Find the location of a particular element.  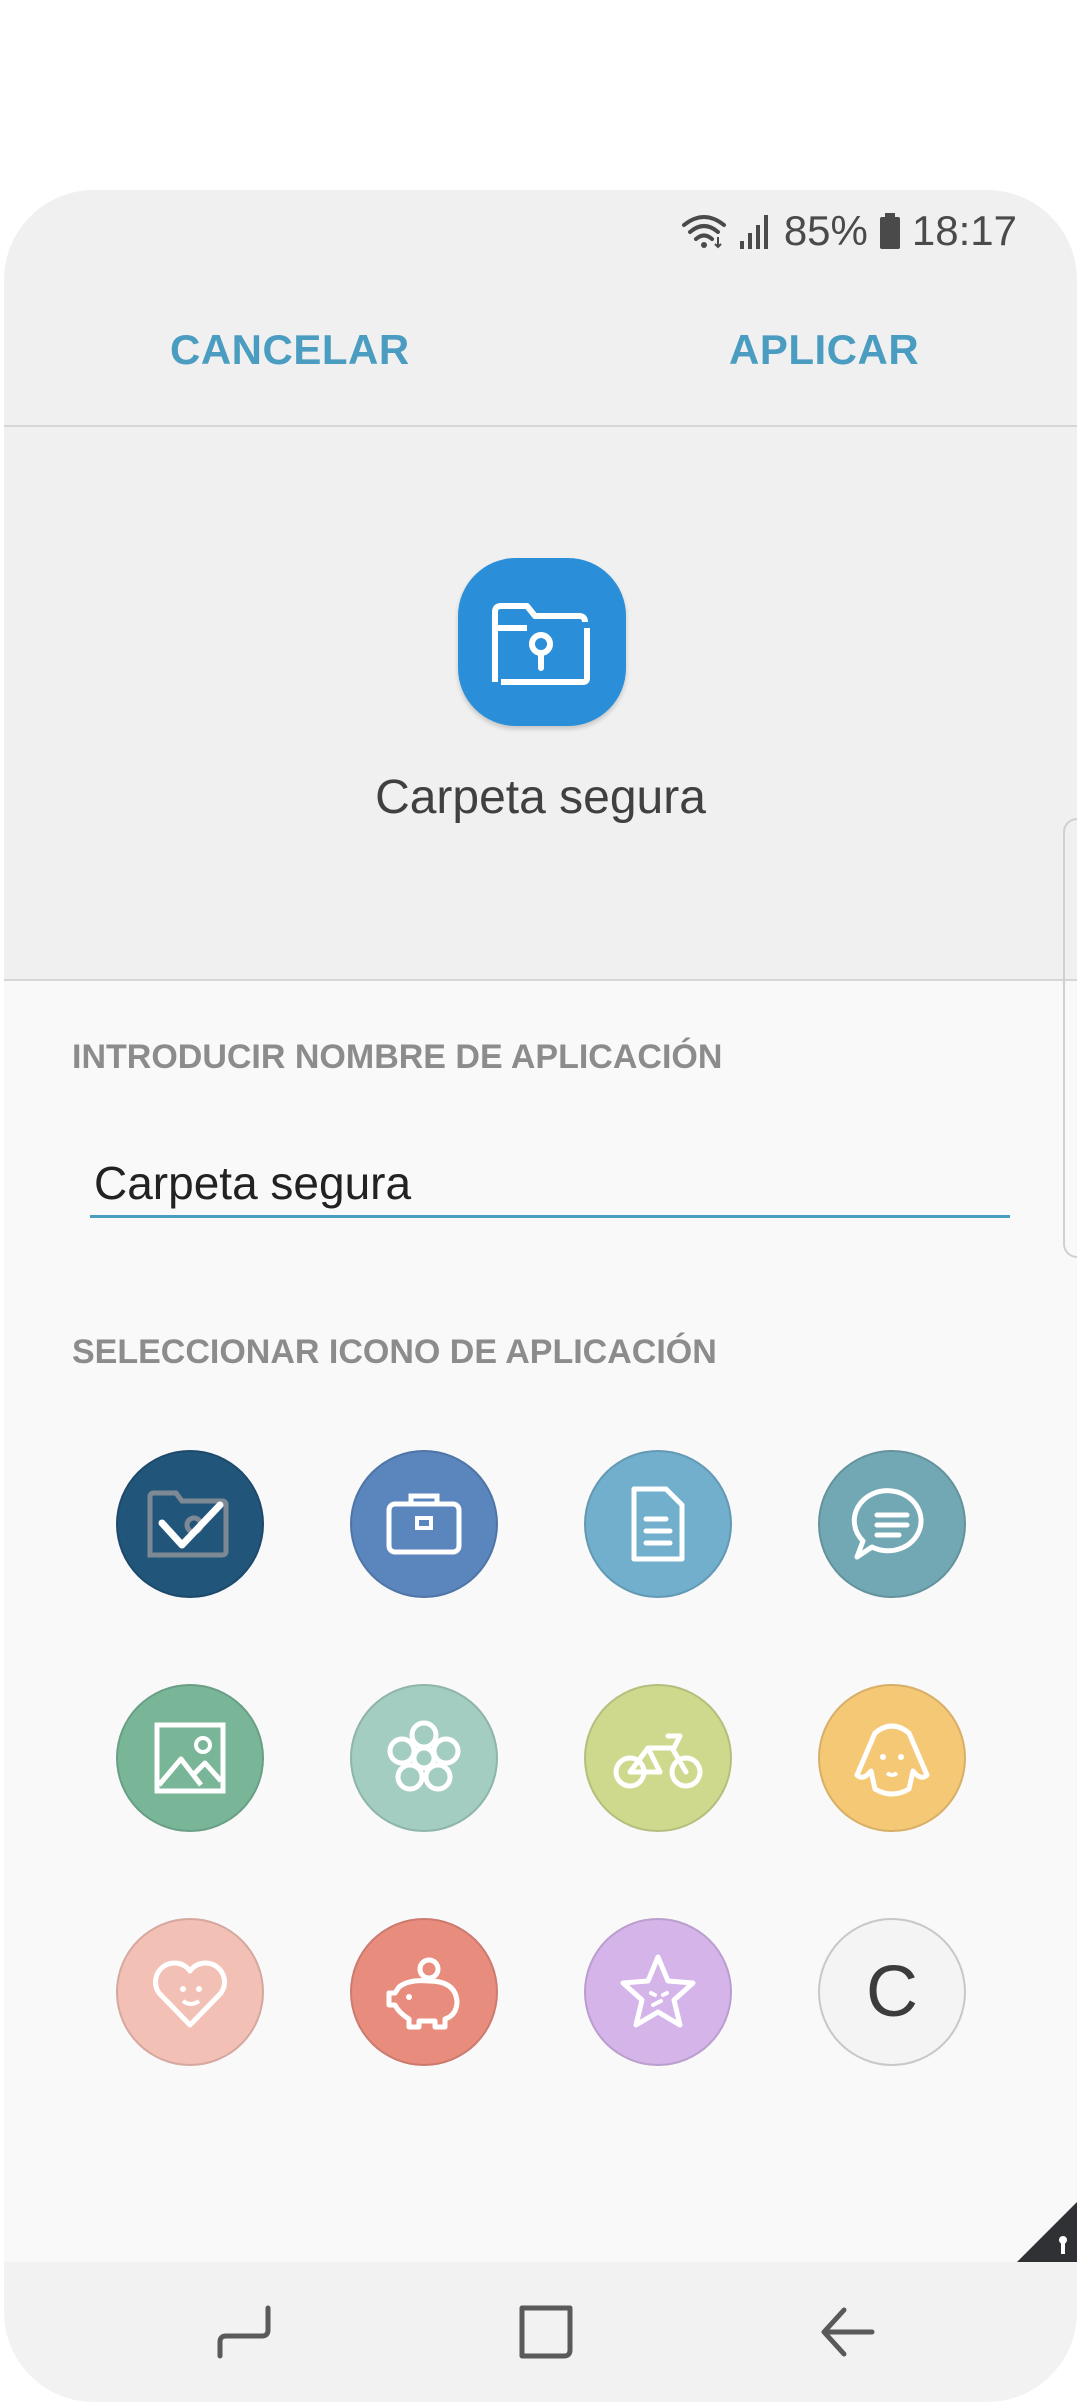

picture-icon is located at coordinates (190, 1758).